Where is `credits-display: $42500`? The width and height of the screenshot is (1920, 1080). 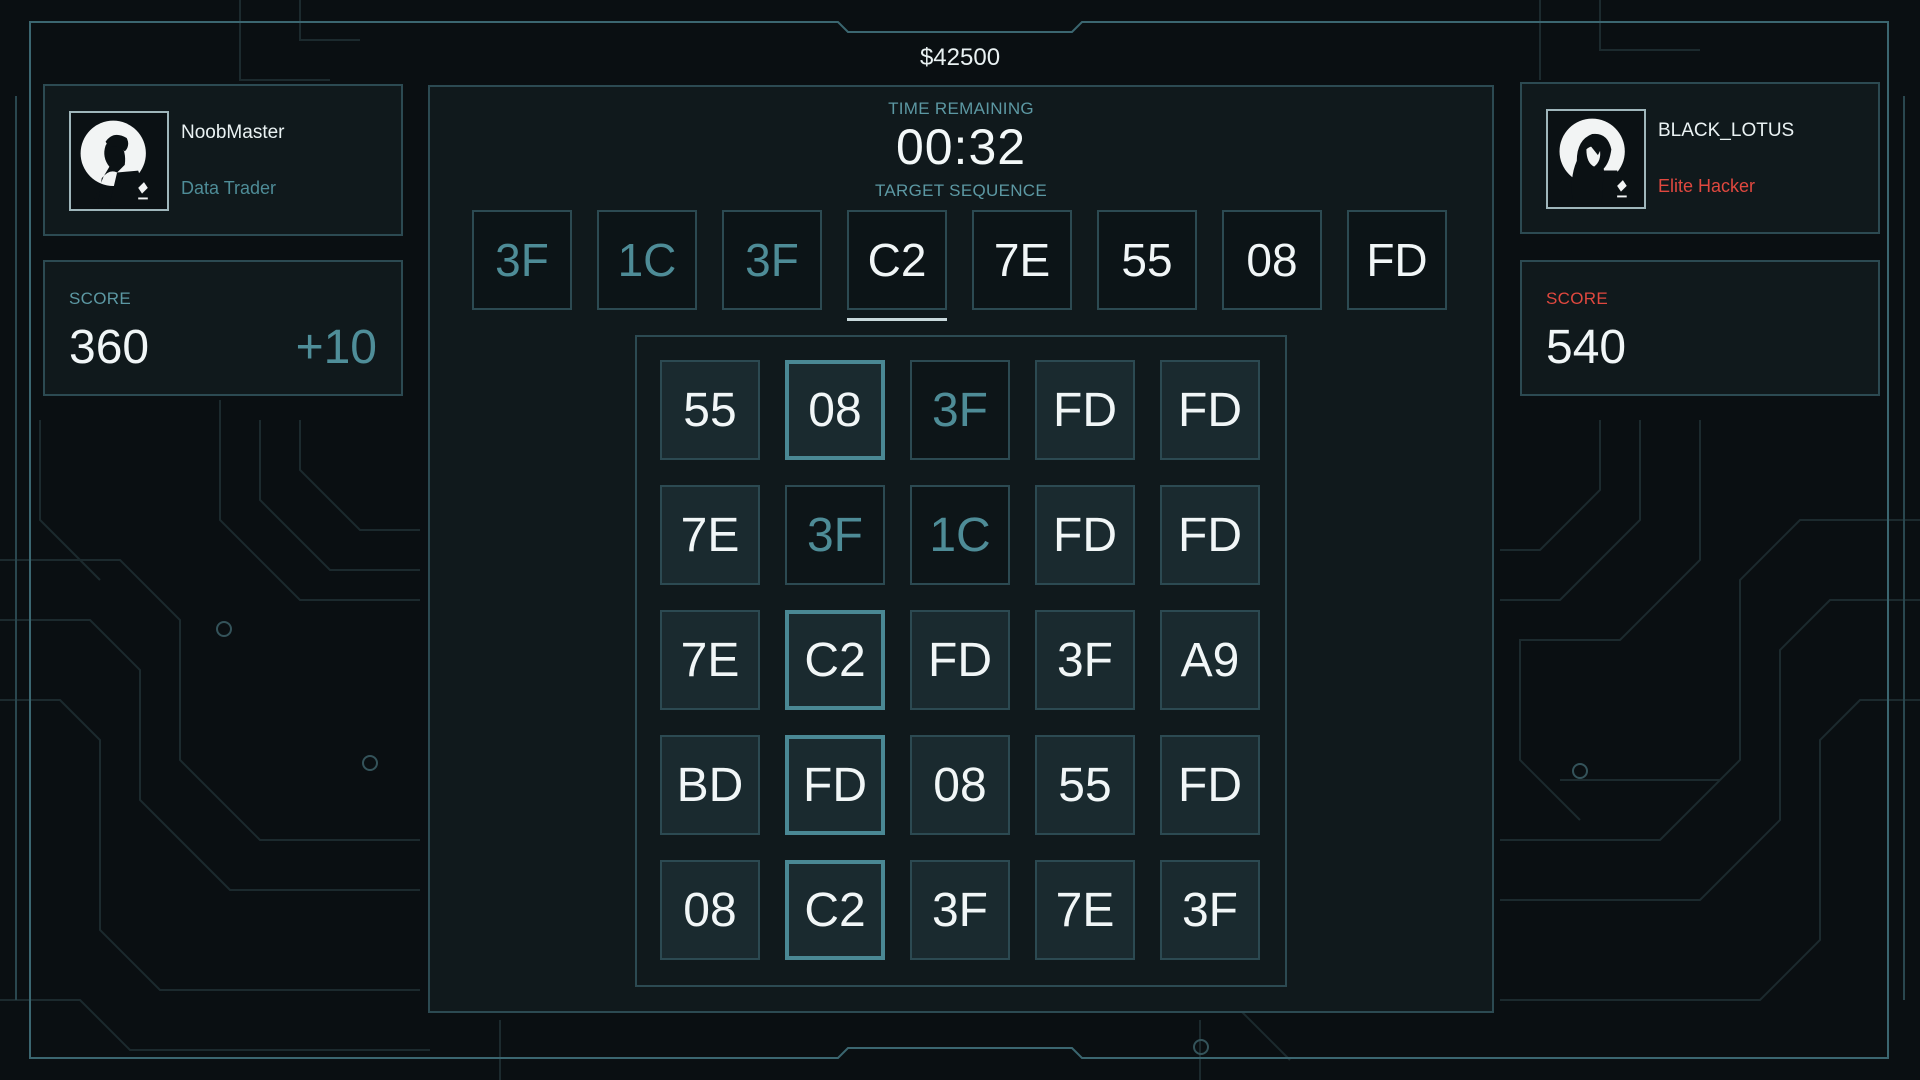 credits-display: $42500 is located at coordinates (960, 57).